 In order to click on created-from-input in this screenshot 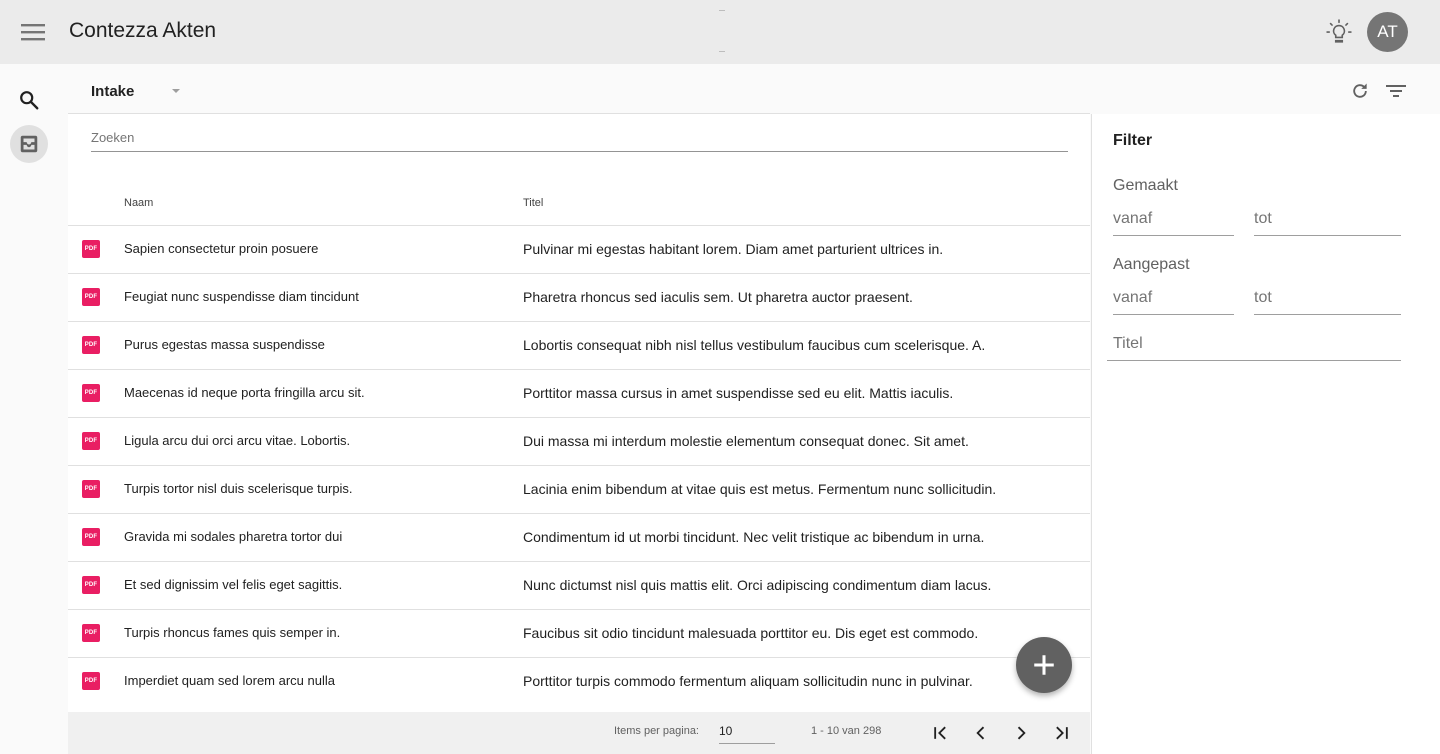, I will do `click(1173, 219)`.